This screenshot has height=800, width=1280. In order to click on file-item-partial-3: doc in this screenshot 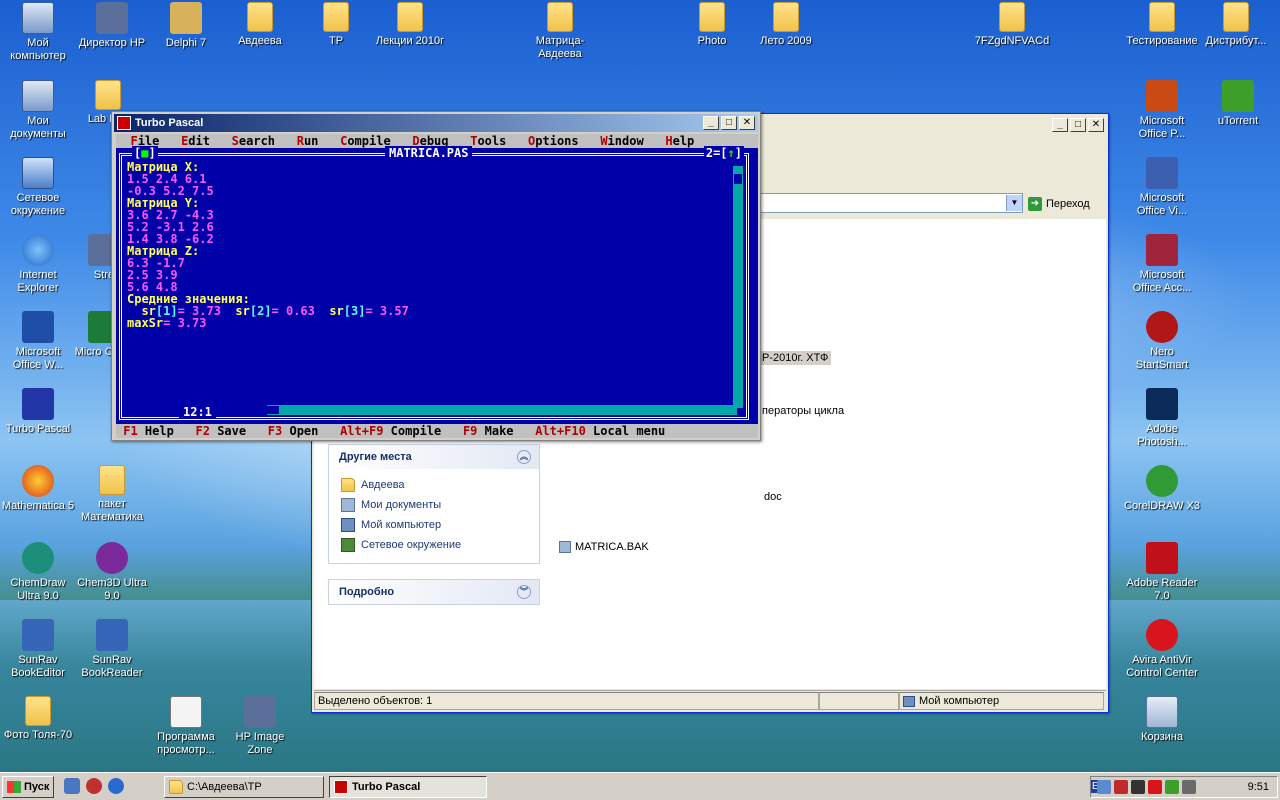, I will do `click(773, 497)`.